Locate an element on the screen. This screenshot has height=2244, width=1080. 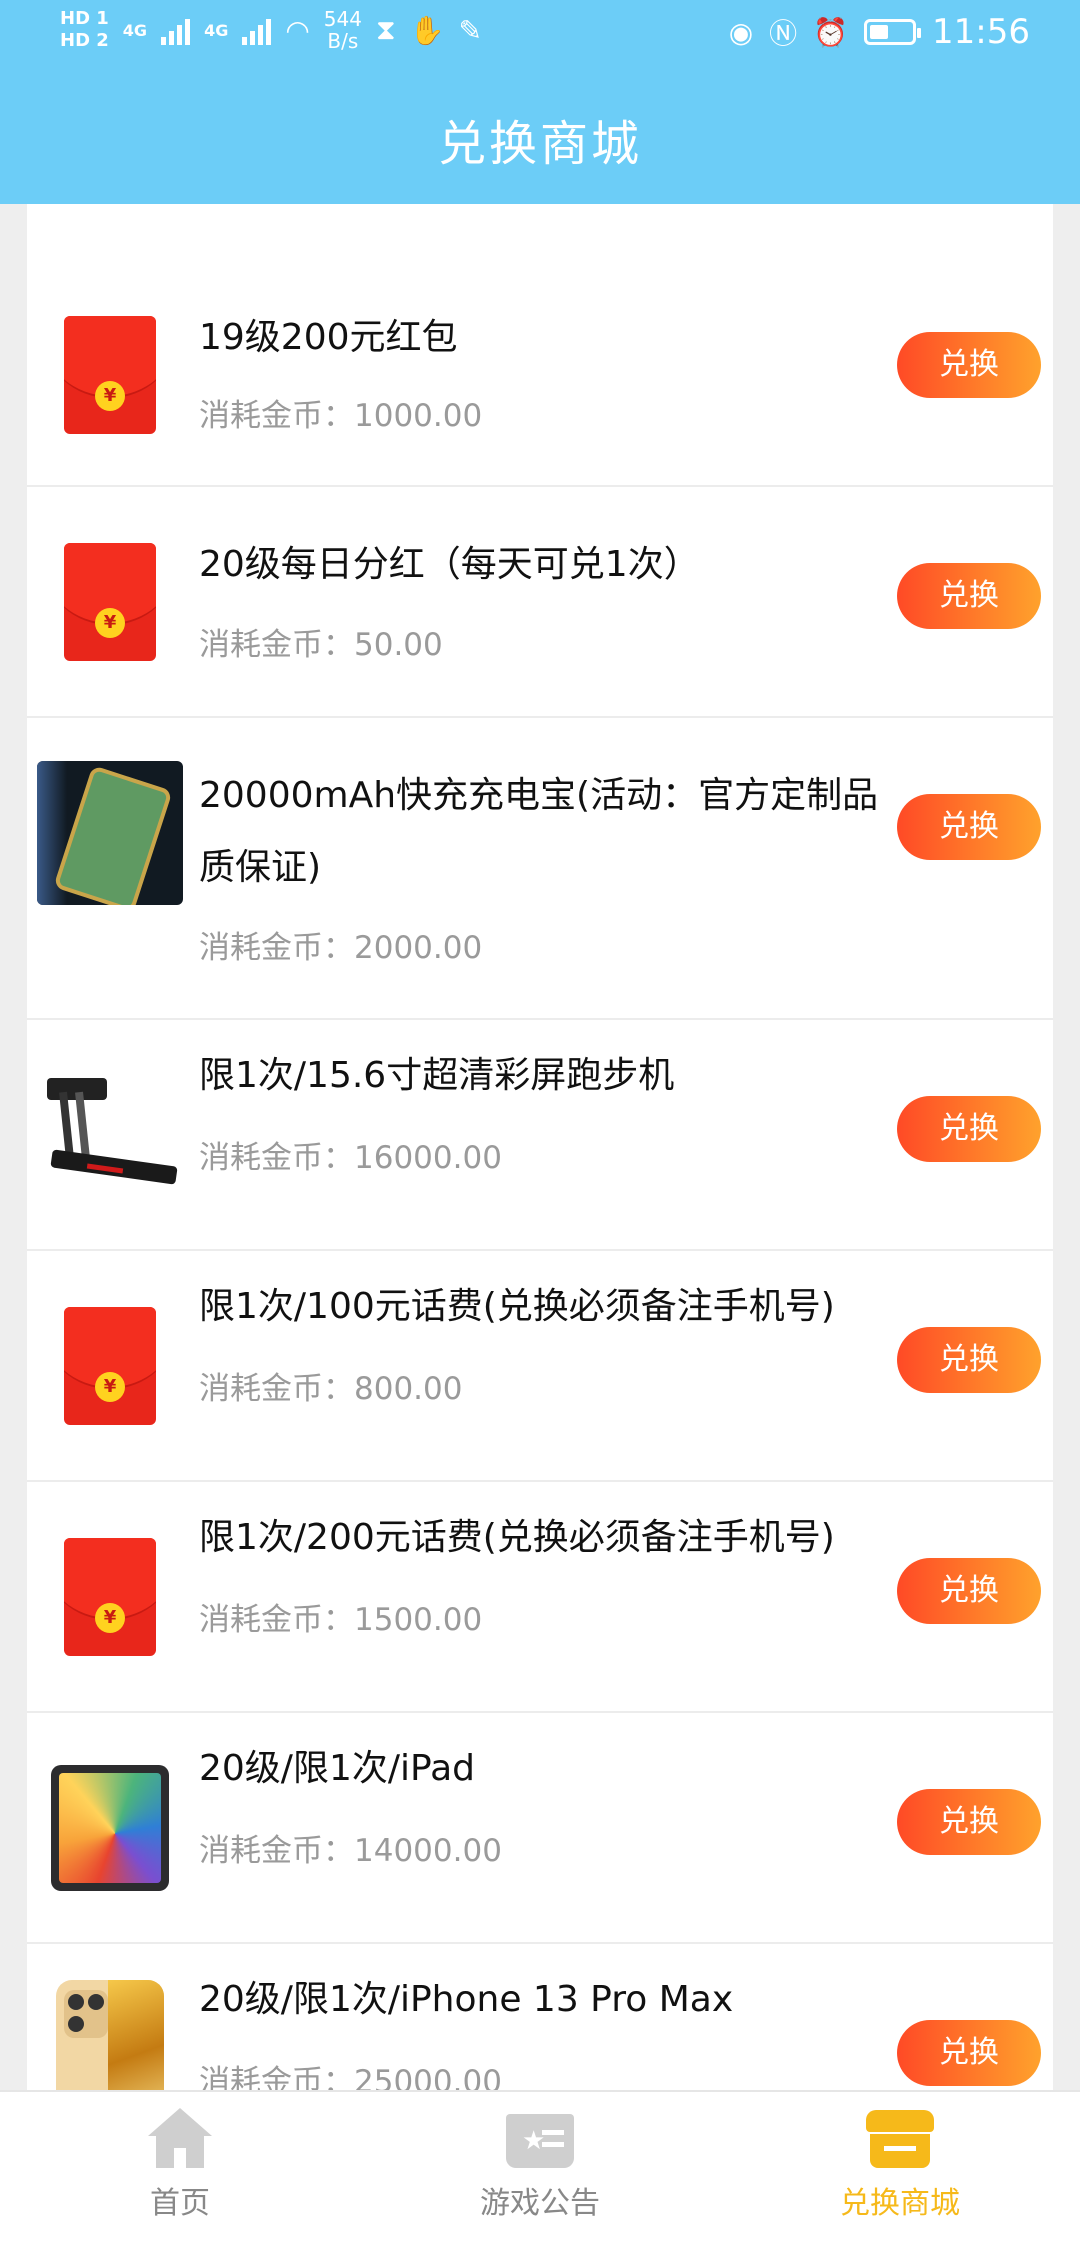
list-item: ¥ 限1次/200元话费(兑换必须备注手机号) 消耗金币：1500.00 兑换 is located at coordinates (540, 1597).